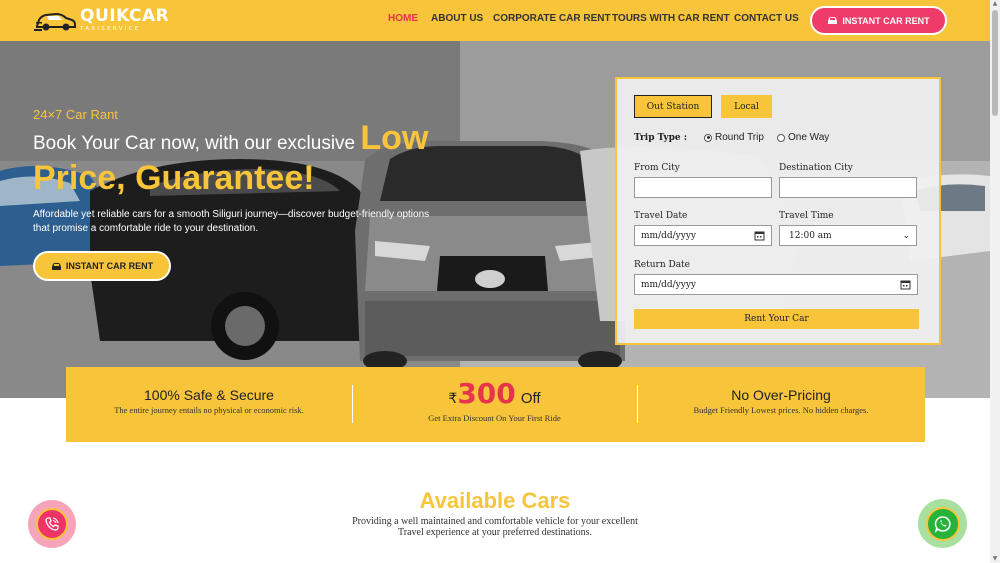  What do you see at coordinates (816, 168) in the screenshot?
I see `destination-city-label: Destination City` at bounding box center [816, 168].